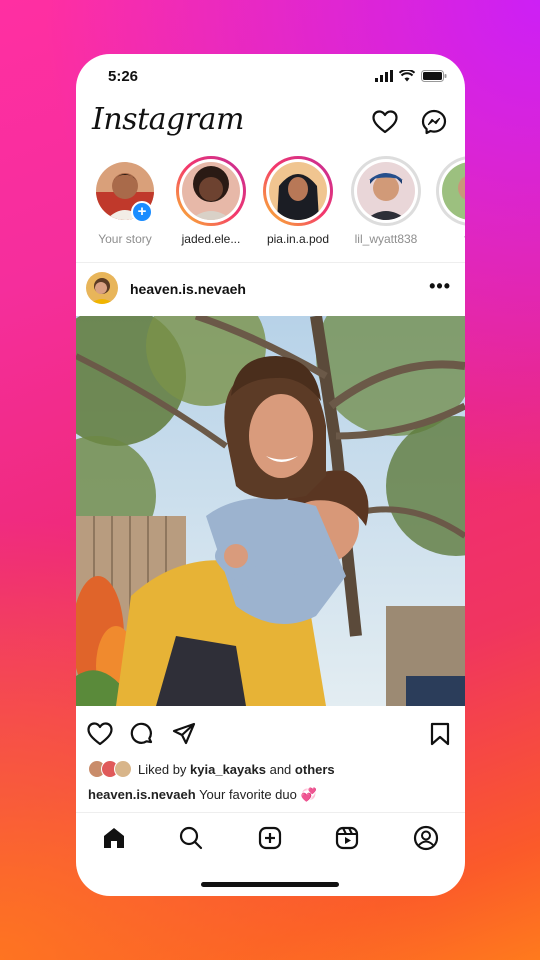  Describe the element at coordinates (280, 769) in the screenshot. I see `likes-and: and` at that location.